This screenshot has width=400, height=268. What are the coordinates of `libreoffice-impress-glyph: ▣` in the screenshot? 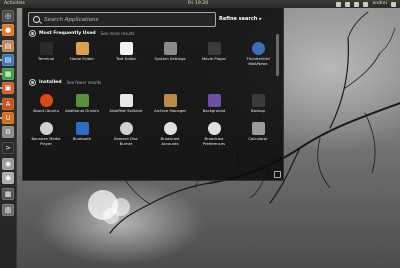 It's located at (8, 88).